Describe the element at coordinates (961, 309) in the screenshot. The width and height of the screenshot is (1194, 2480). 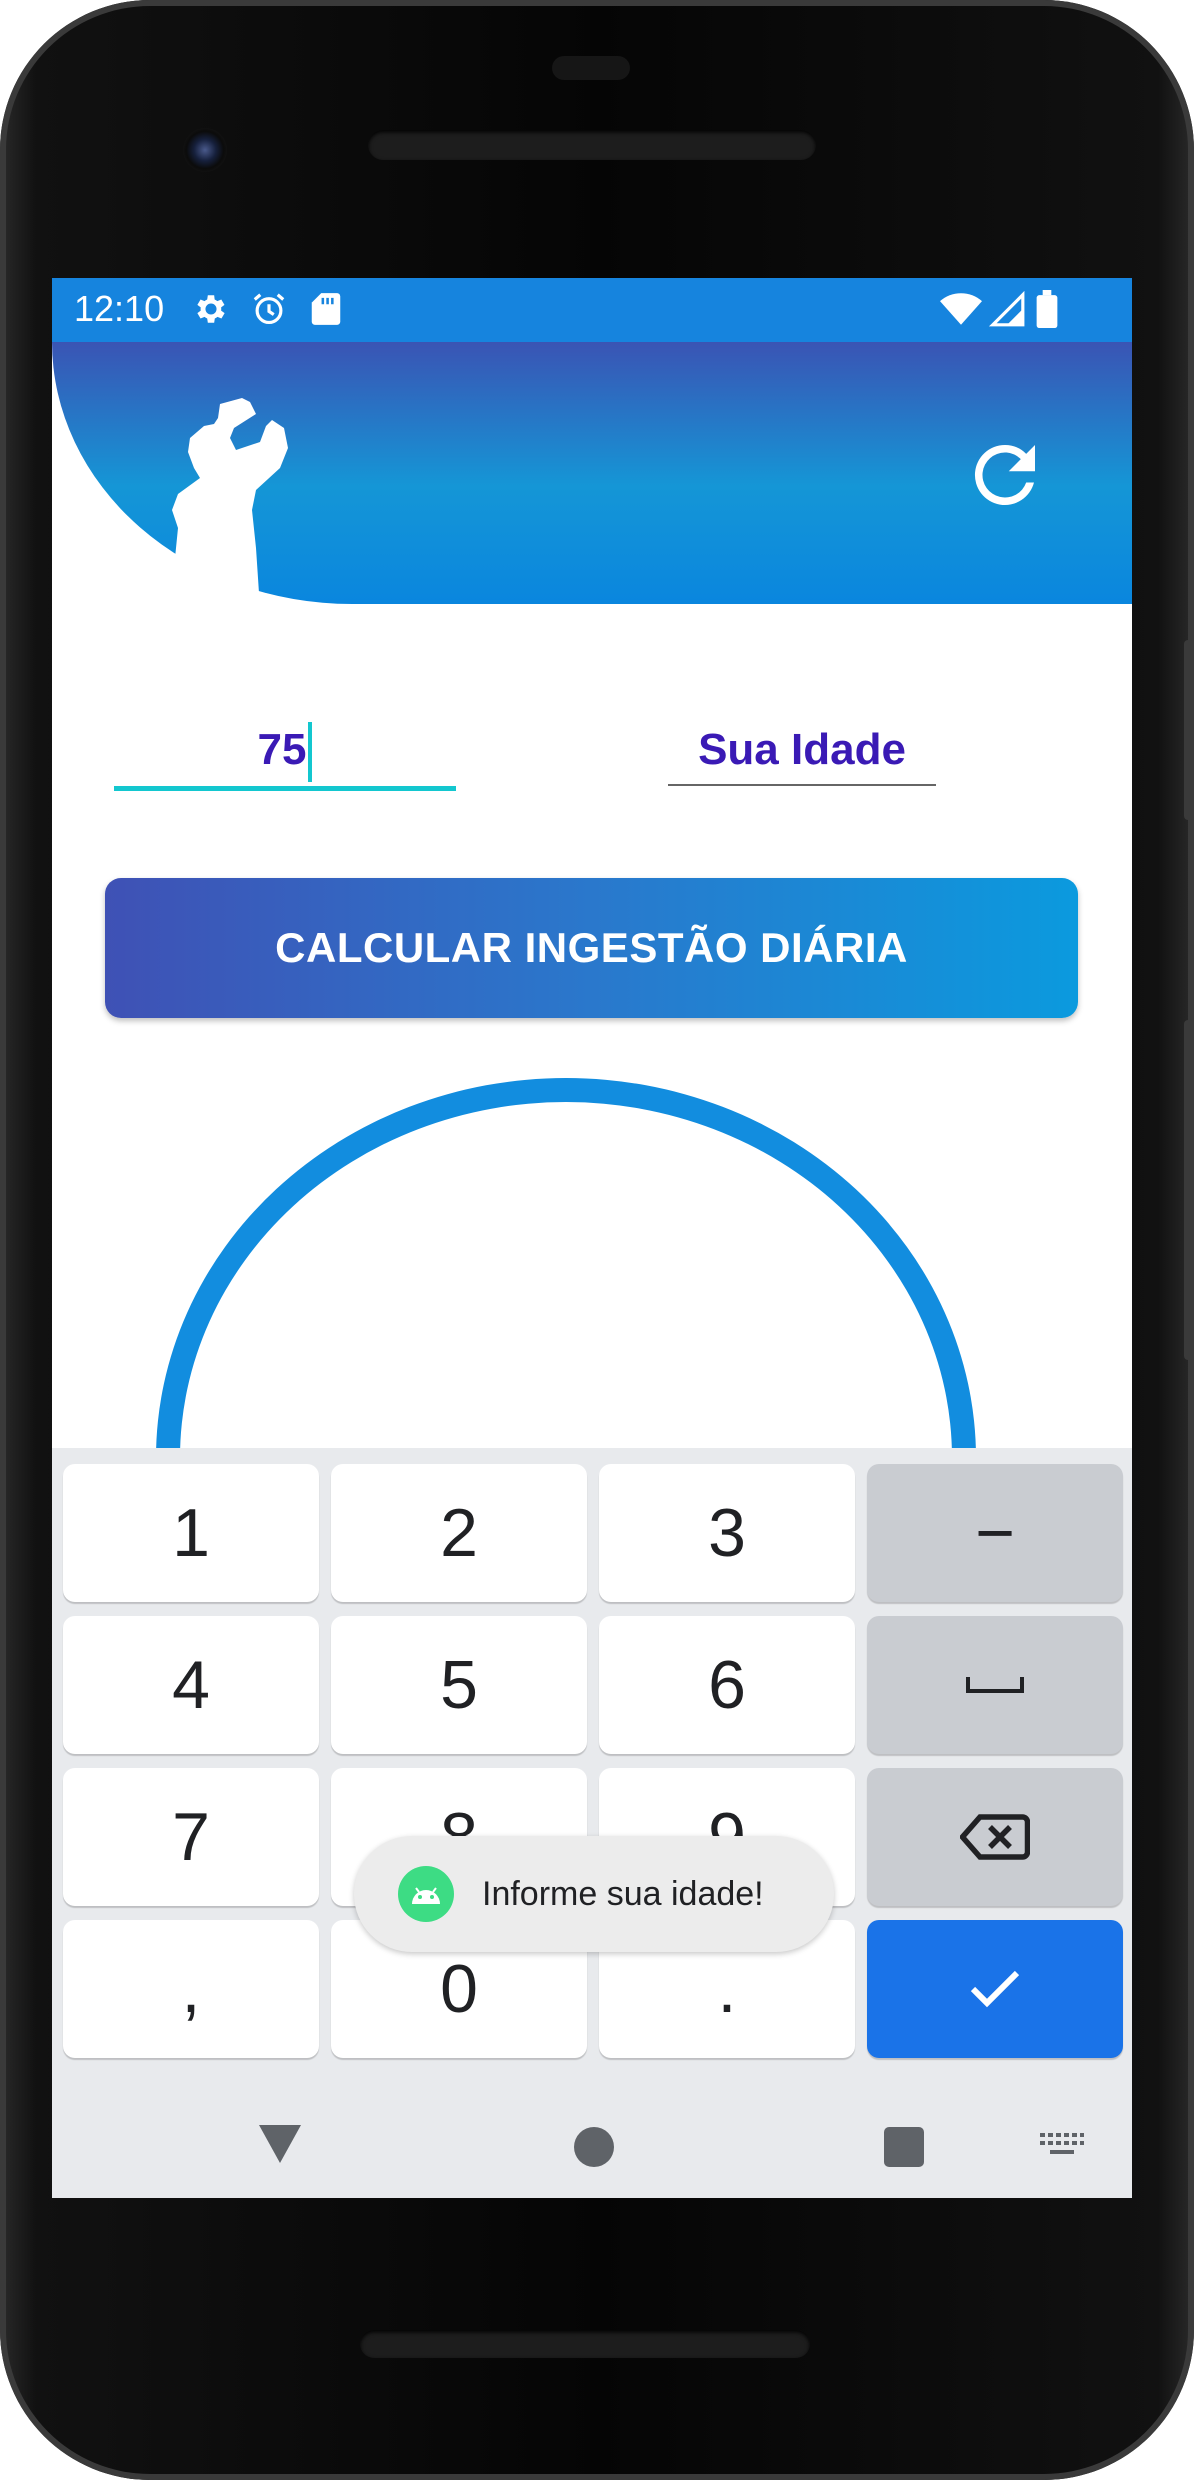
I see `wifi-icon` at that location.